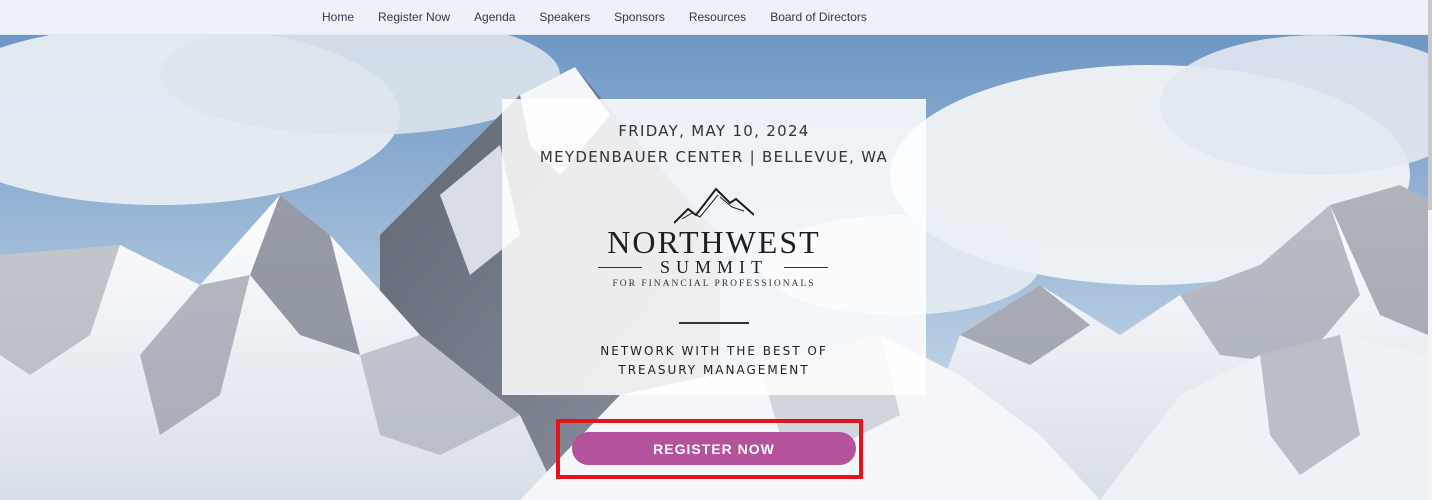 The width and height of the screenshot is (1432, 500). I want to click on mountain-peaks-icon, so click(714, 205).